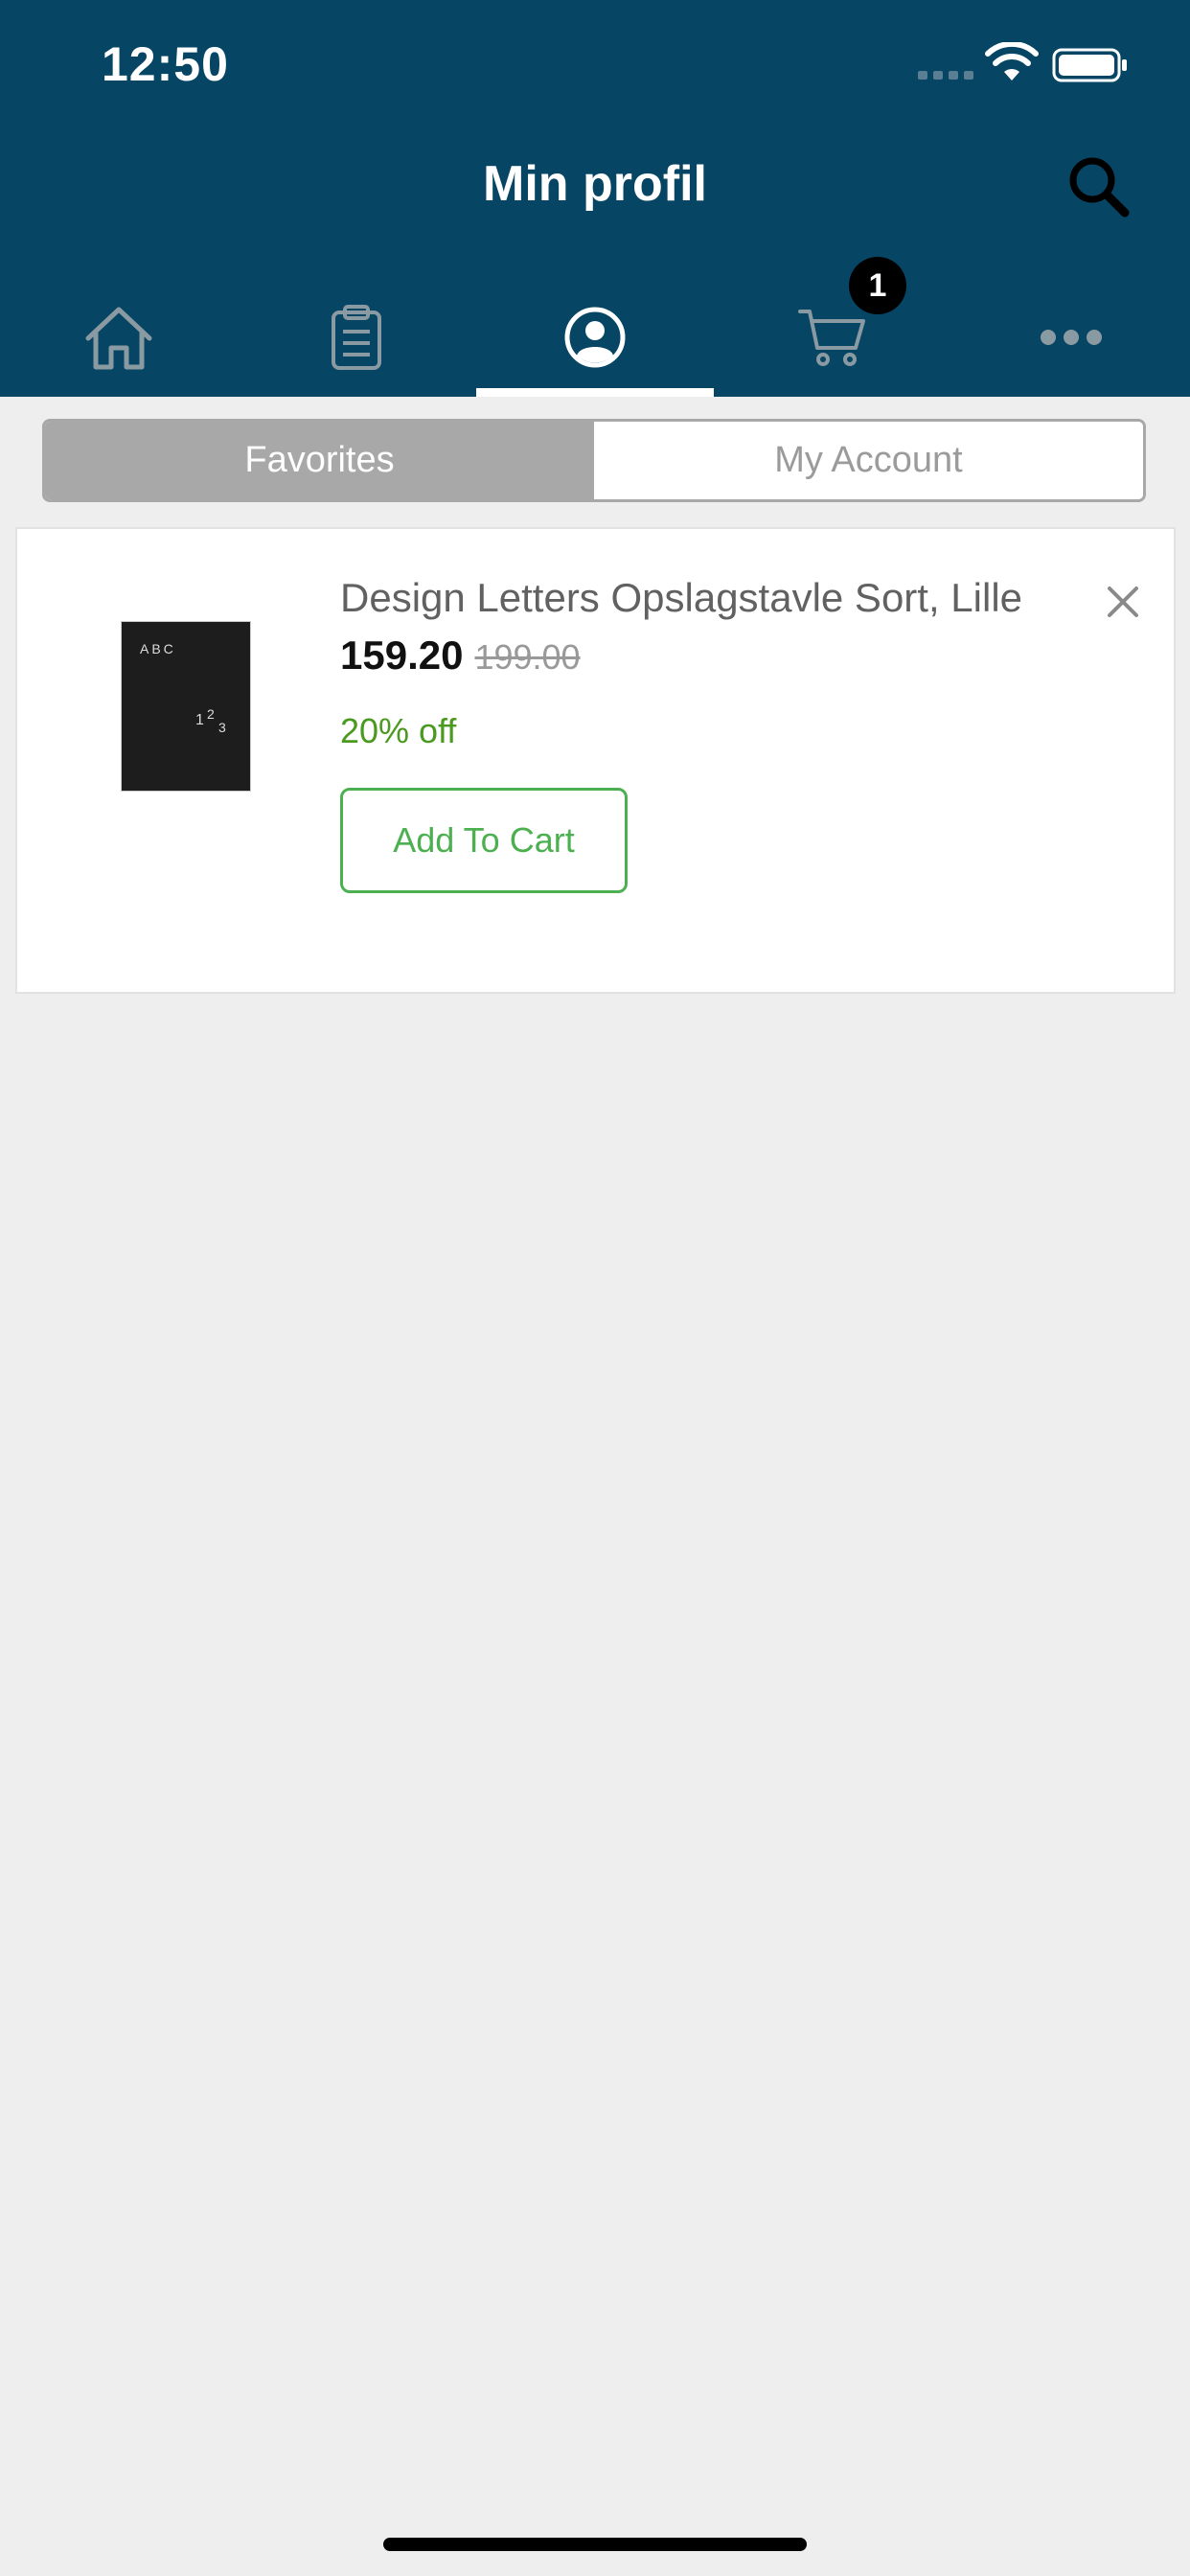 This screenshot has height=2576, width=1190. Describe the element at coordinates (1123, 602) in the screenshot. I see `close-icon` at that location.